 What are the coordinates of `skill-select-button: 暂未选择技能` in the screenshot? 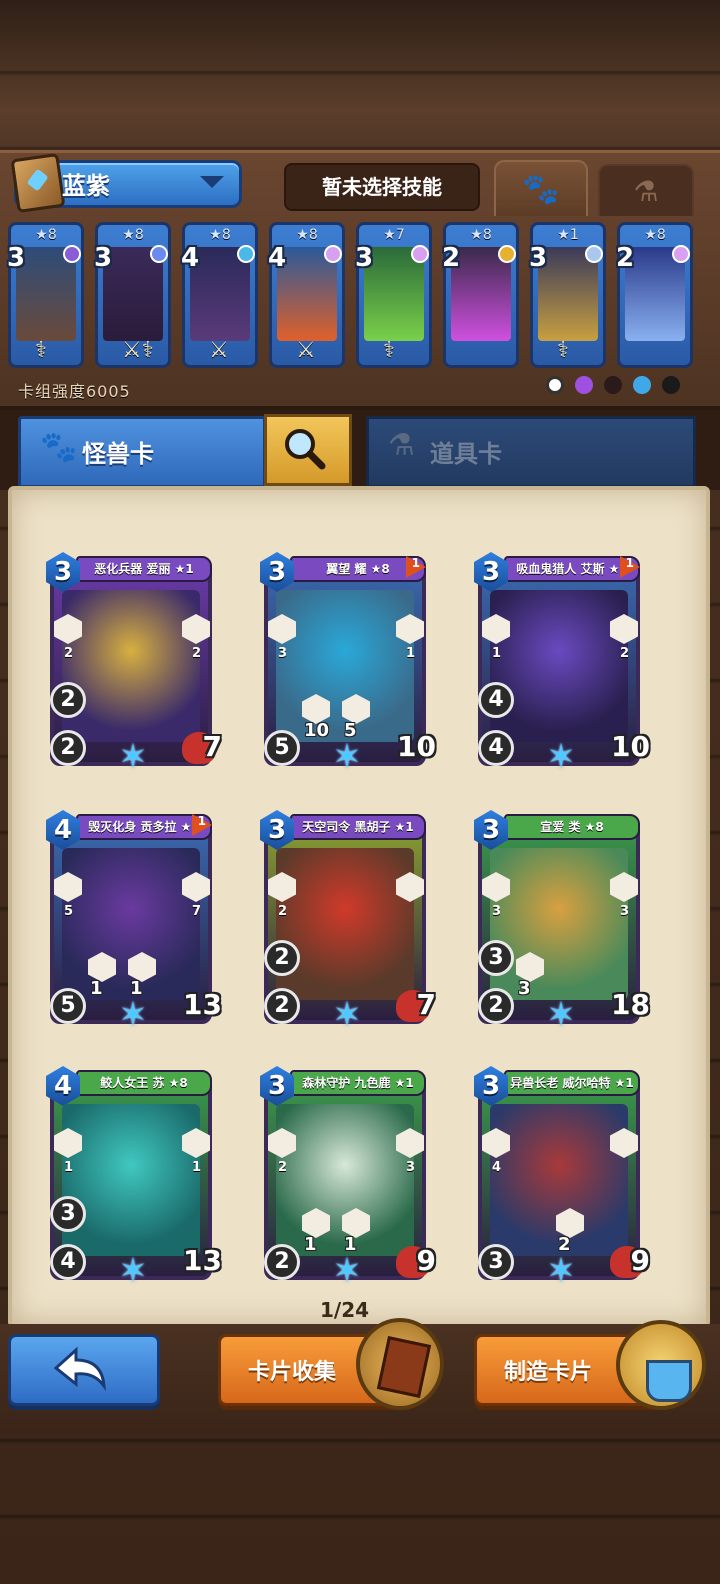 It's located at (382, 187).